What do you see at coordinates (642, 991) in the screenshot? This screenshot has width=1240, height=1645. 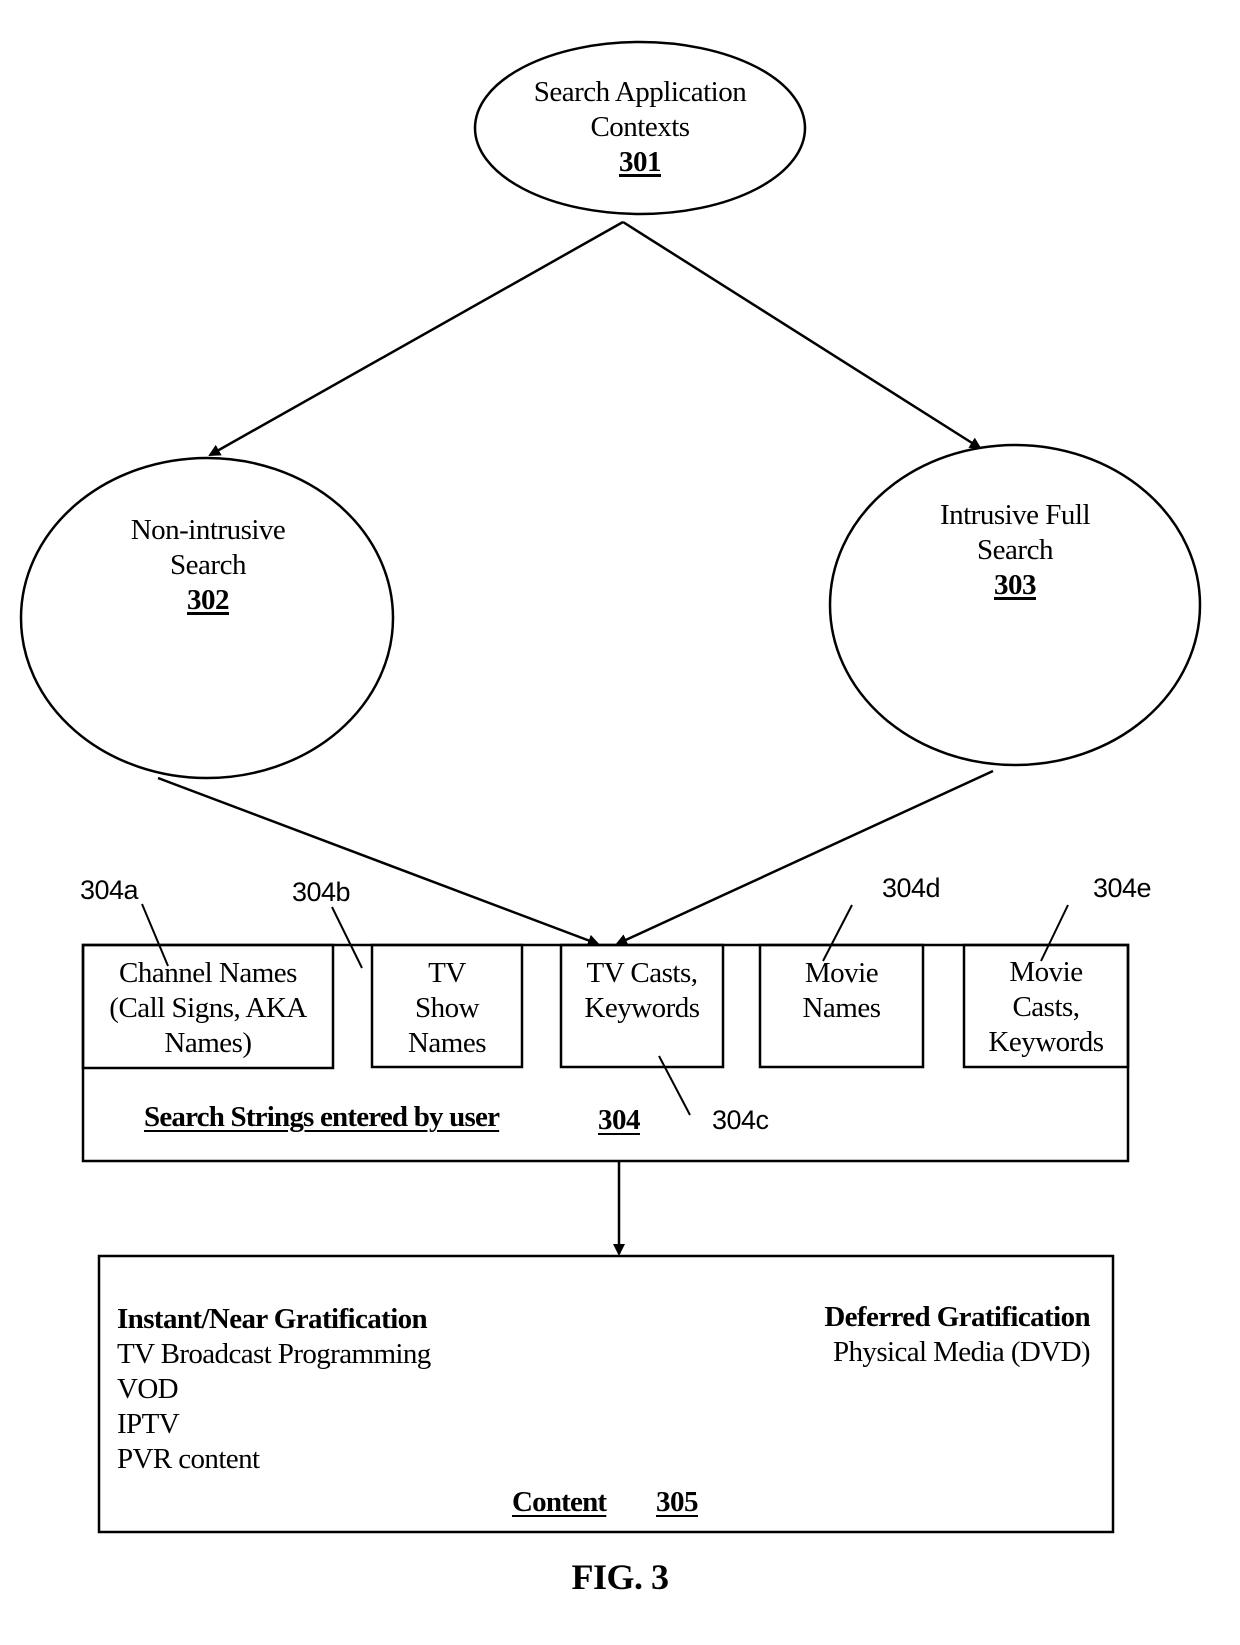 I see `box-304c-text: TV Casts, Keywords` at bounding box center [642, 991].